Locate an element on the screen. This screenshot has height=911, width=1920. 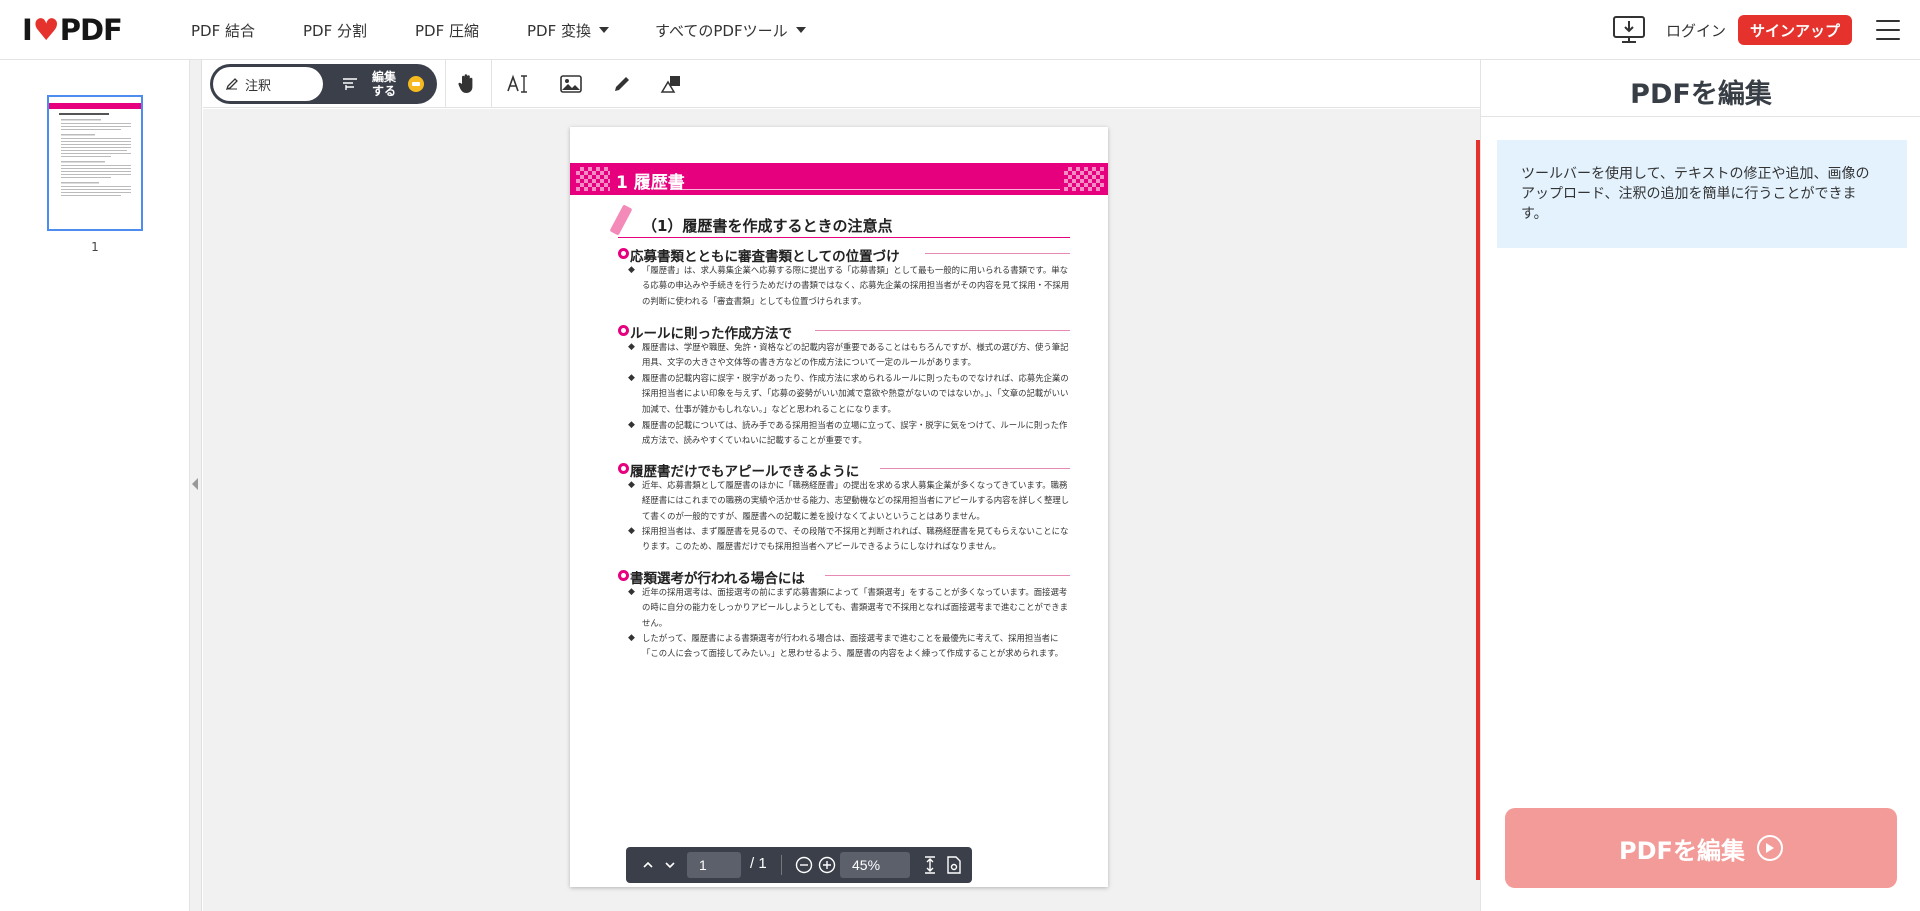
annotate-mode-button: 注釈 is located at coordinates (268, 84).